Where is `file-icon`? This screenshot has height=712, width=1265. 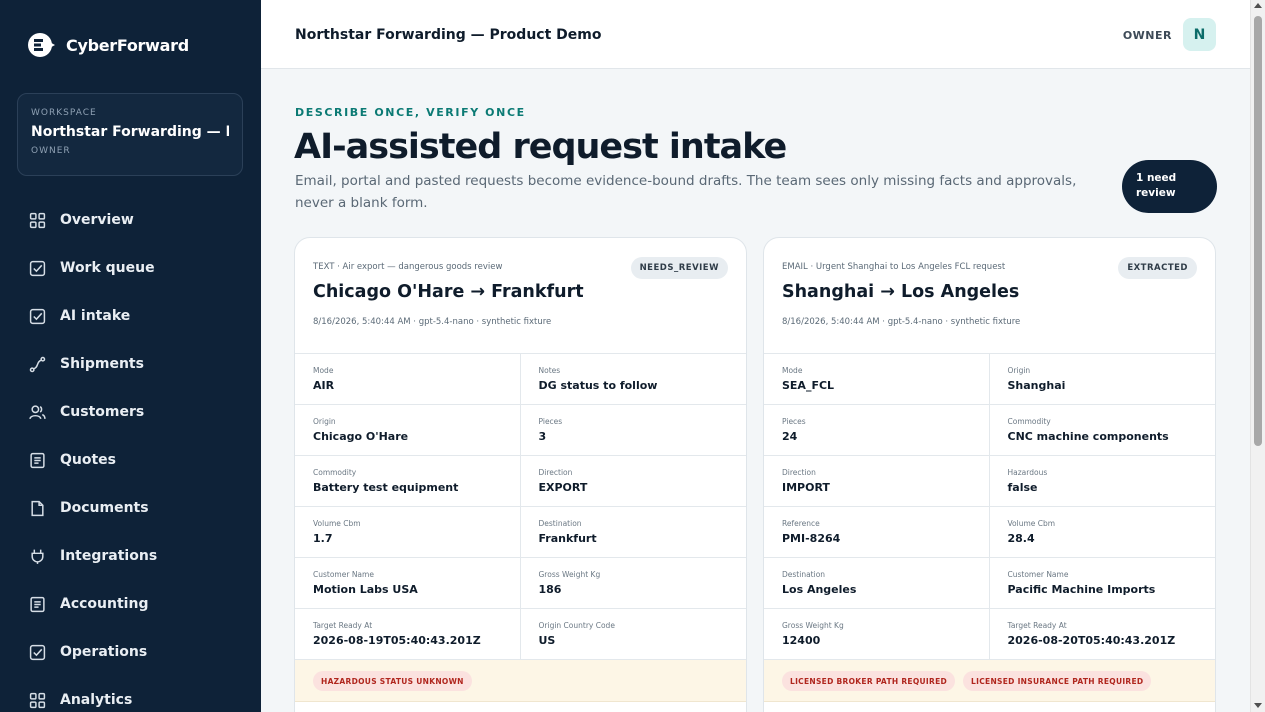 file-icon is located at coordinates (37, 508).